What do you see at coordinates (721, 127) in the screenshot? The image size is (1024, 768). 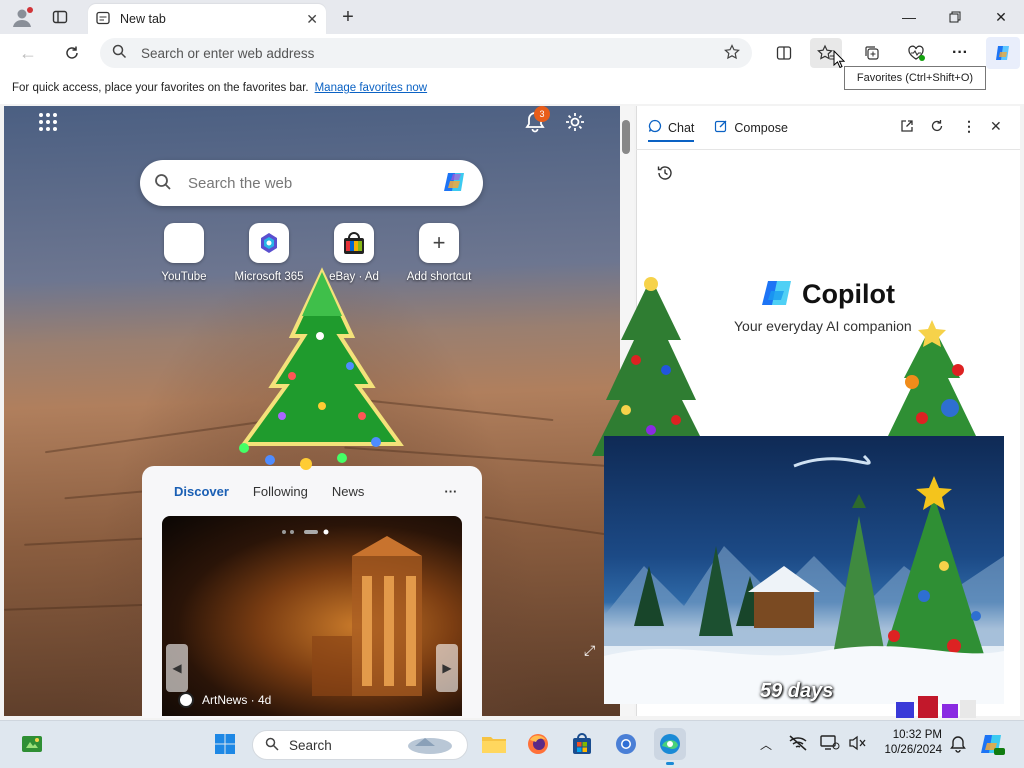 I see `compose-icon` at bounding box center [721, 127].